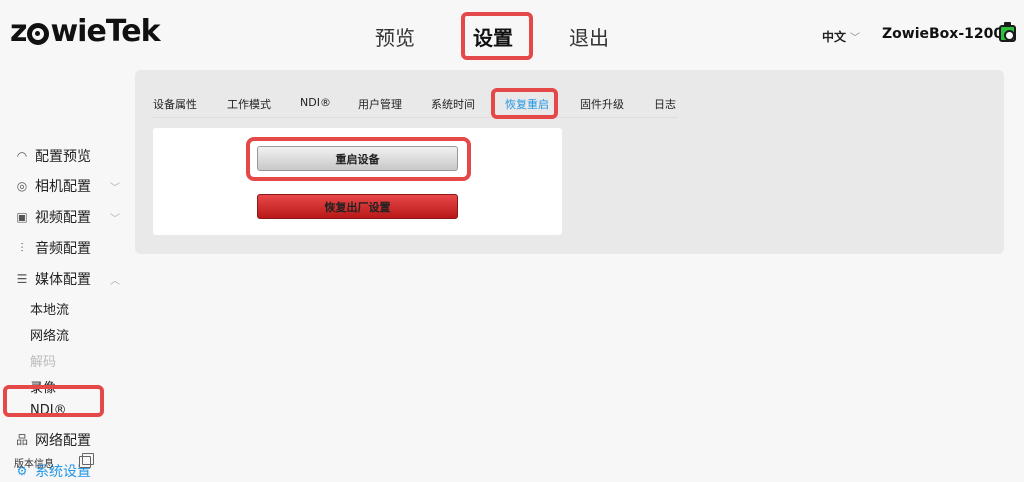 This screenshot has width=1024, height=482. I want to click on version-info-link: 版本信息, so click(34, 462).